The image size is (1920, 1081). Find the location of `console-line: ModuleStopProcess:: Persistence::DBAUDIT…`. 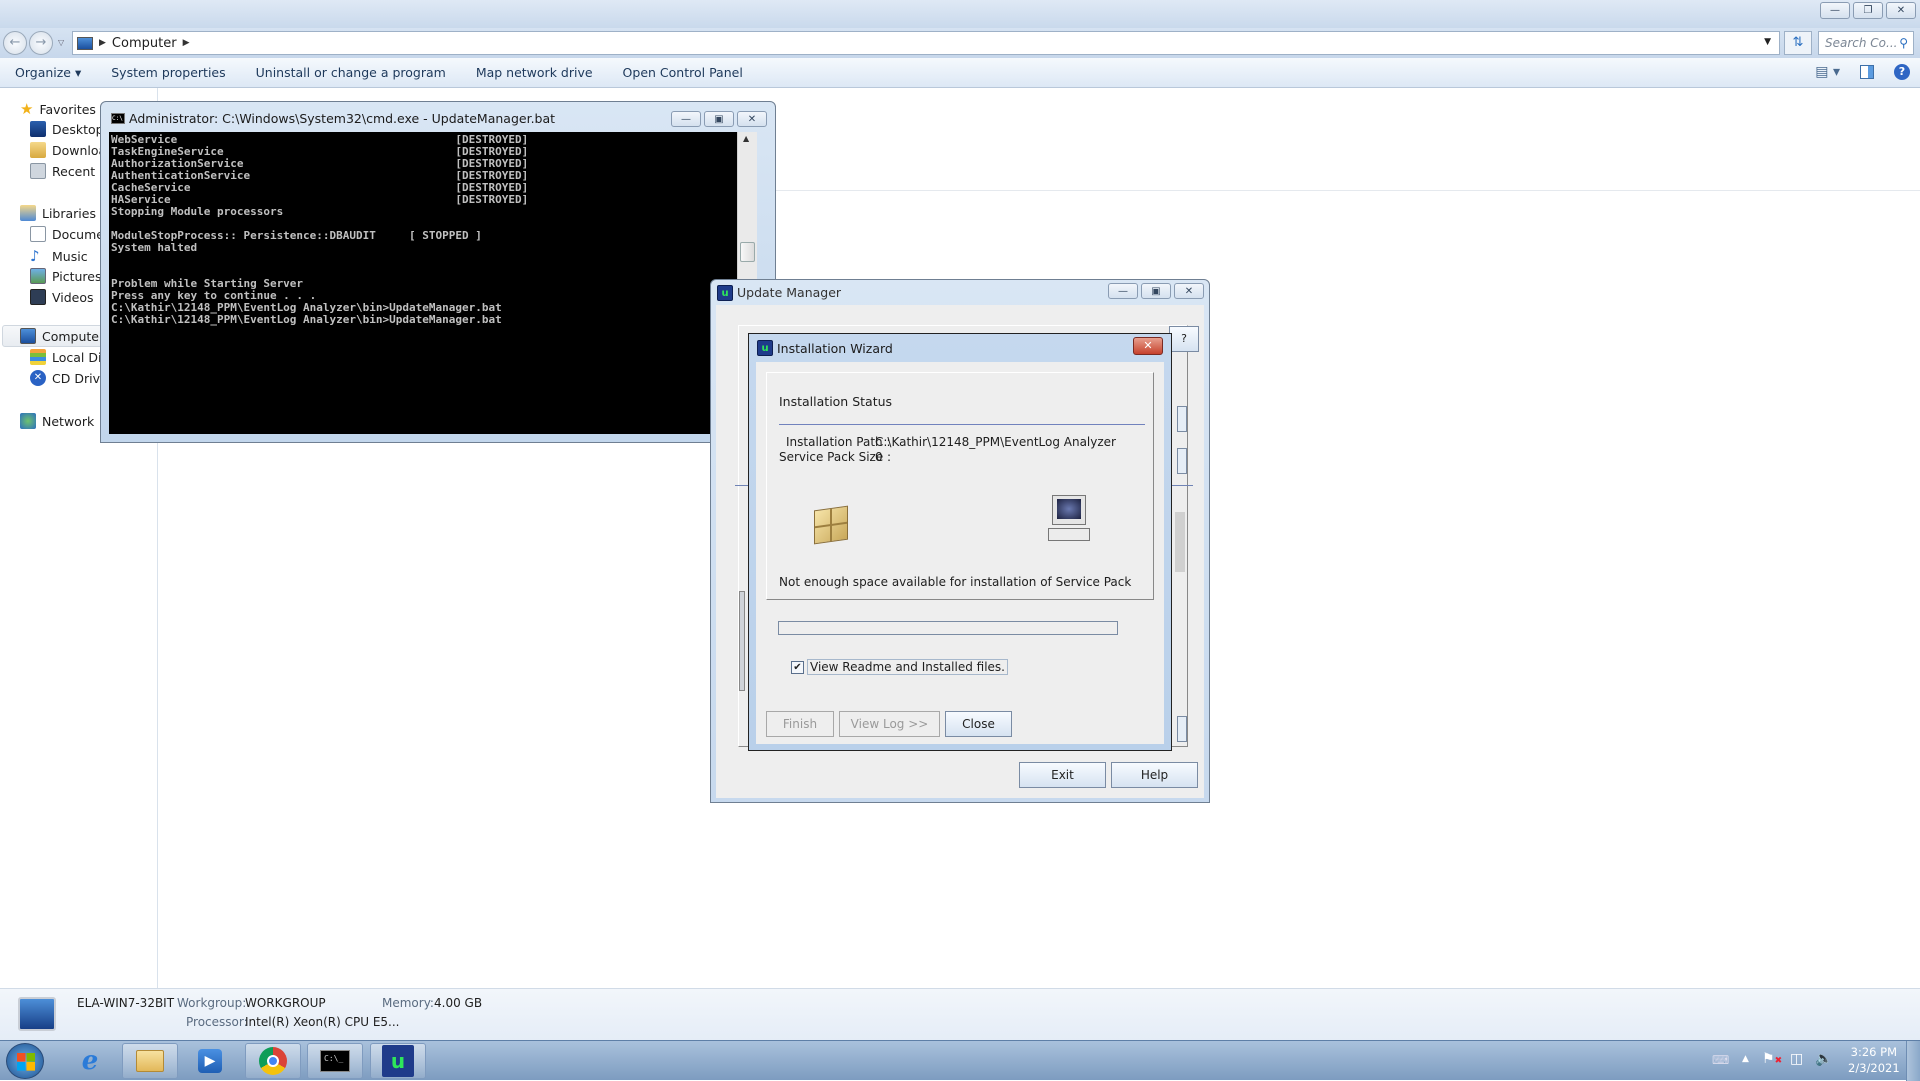

console-line: ModuleStopProcess:: Persistence::DBAUDIT… is located at coordinates (296, 235).